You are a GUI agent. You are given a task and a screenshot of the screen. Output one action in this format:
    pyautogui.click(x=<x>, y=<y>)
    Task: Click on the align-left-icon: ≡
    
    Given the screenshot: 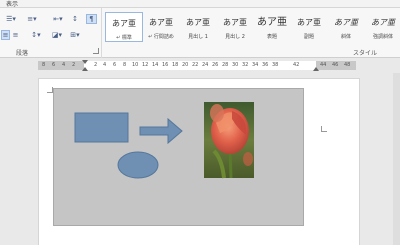 What is the action you would take?
    pyautogui.click(x=5, y=35)
    